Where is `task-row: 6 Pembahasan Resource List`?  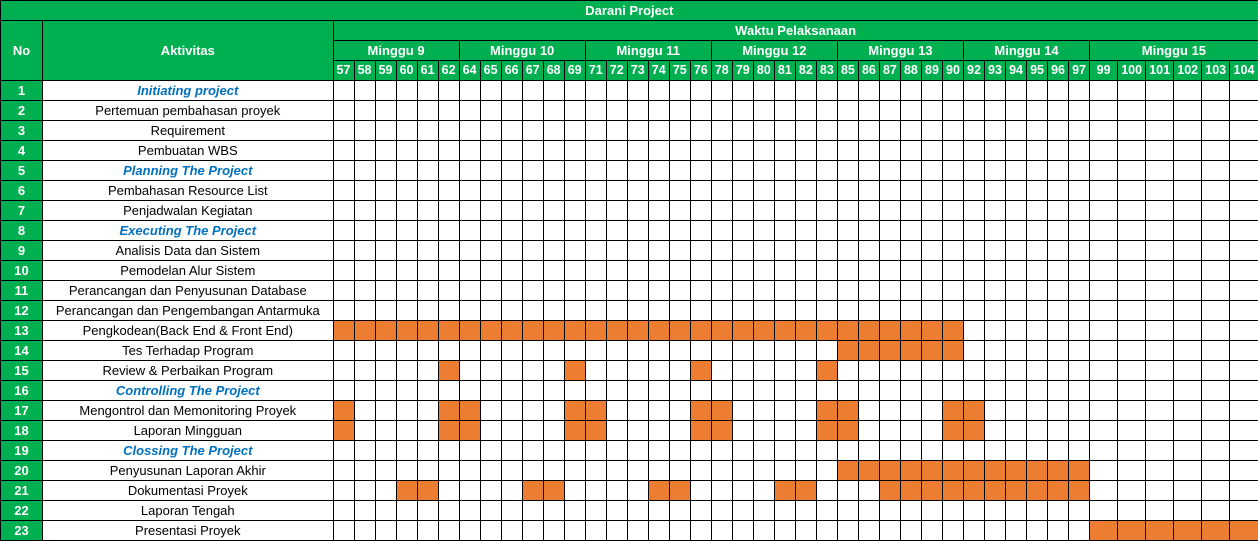
task-row: 6 Pembahasan Resource List is located at coordinates (629, 190).